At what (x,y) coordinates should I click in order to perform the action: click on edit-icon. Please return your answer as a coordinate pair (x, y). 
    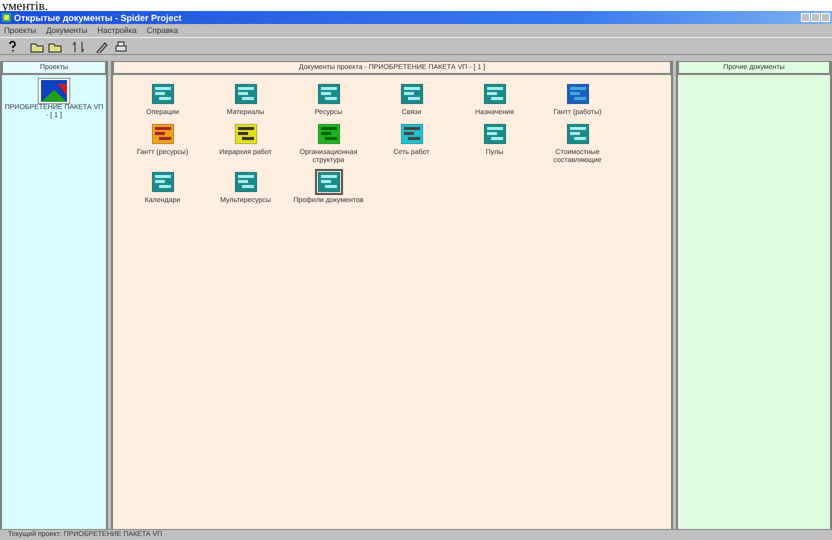
    Looking at the image, I should click on (102, 46).